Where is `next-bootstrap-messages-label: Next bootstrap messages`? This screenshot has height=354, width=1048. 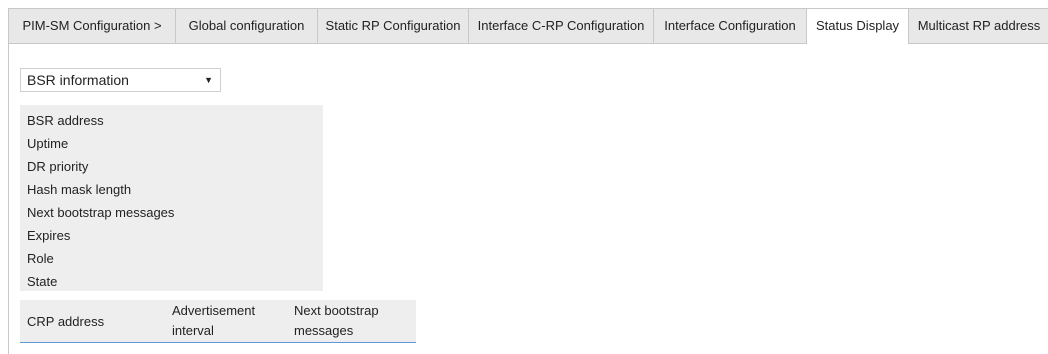 next-bootstrap-messages-label: Next bootstrap messages is located at coordinates (101, 212).